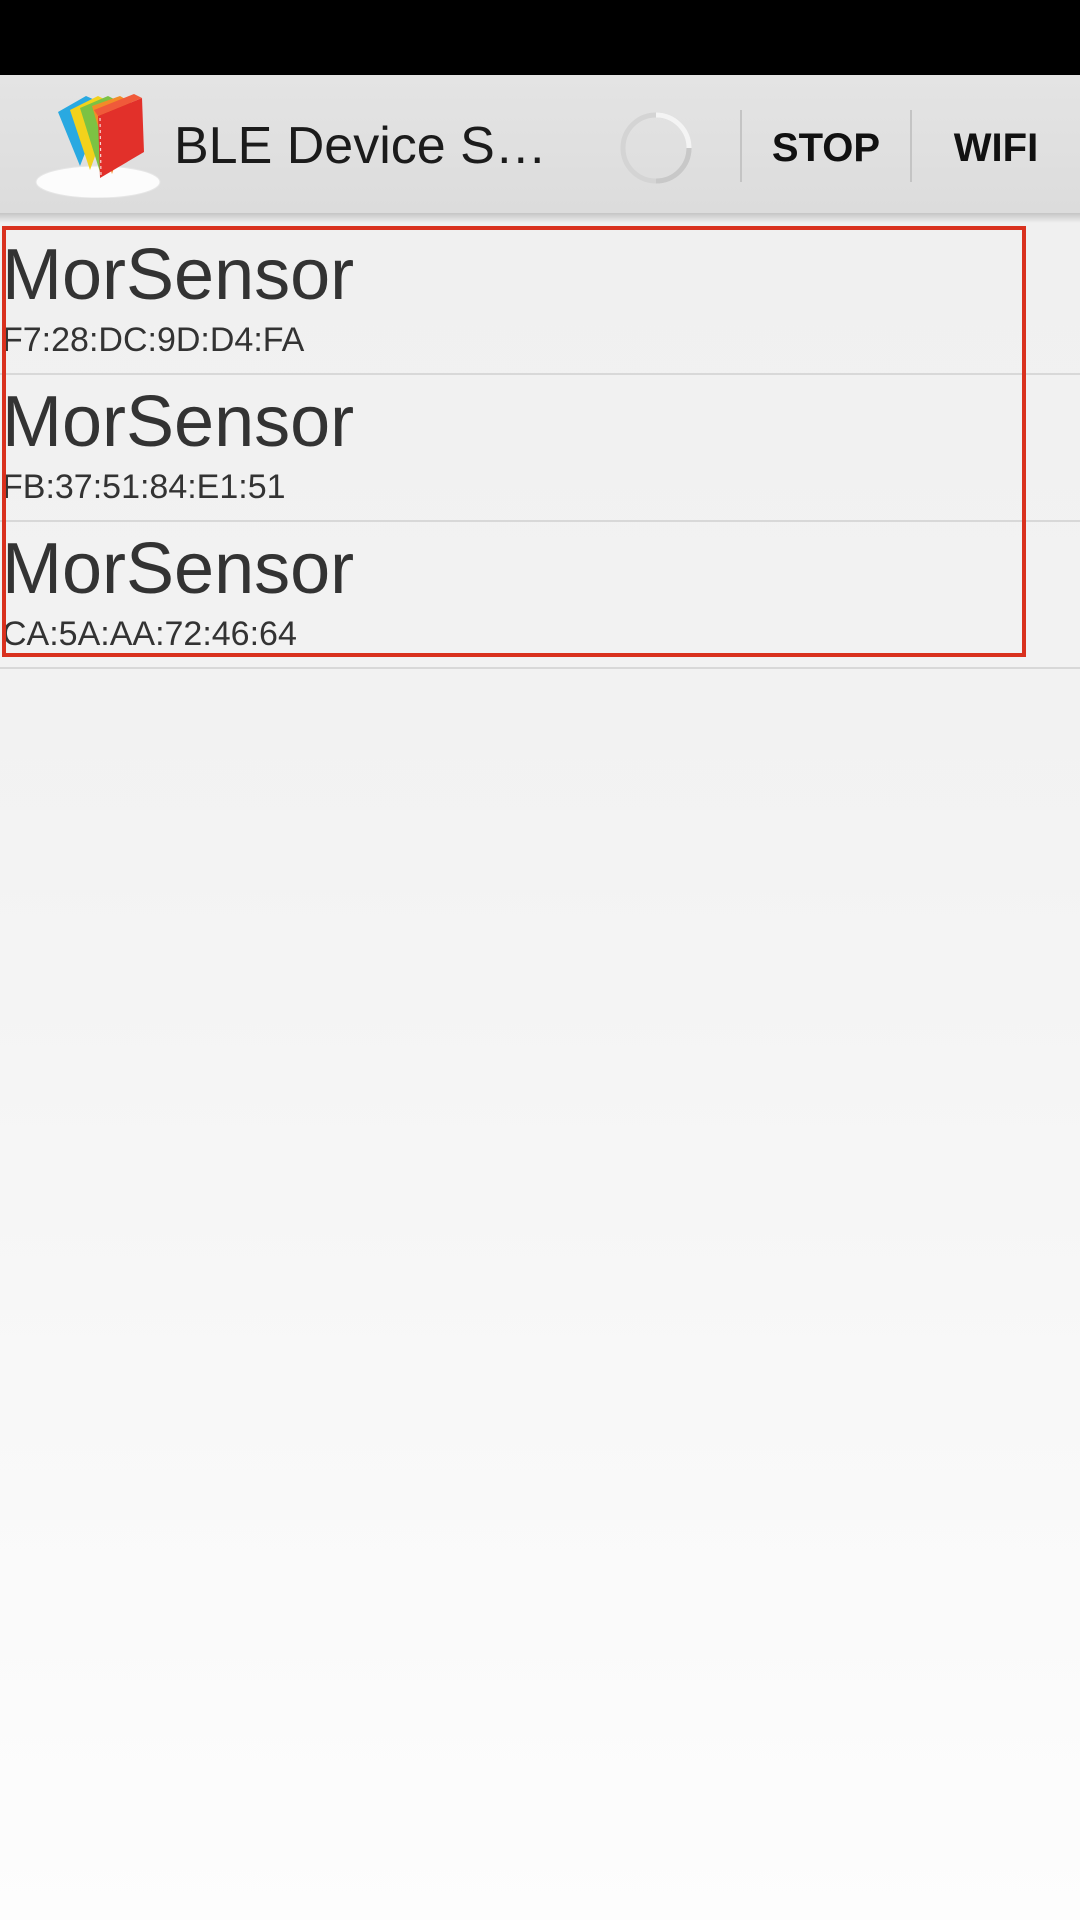 The width and height of the screenshot is (1080, 1920). What do you see at coordinates (153, 340) in the screenshot?
I see `device-address: F7:28:DC:9D:D4:FA` at bounding box center [153, 340].